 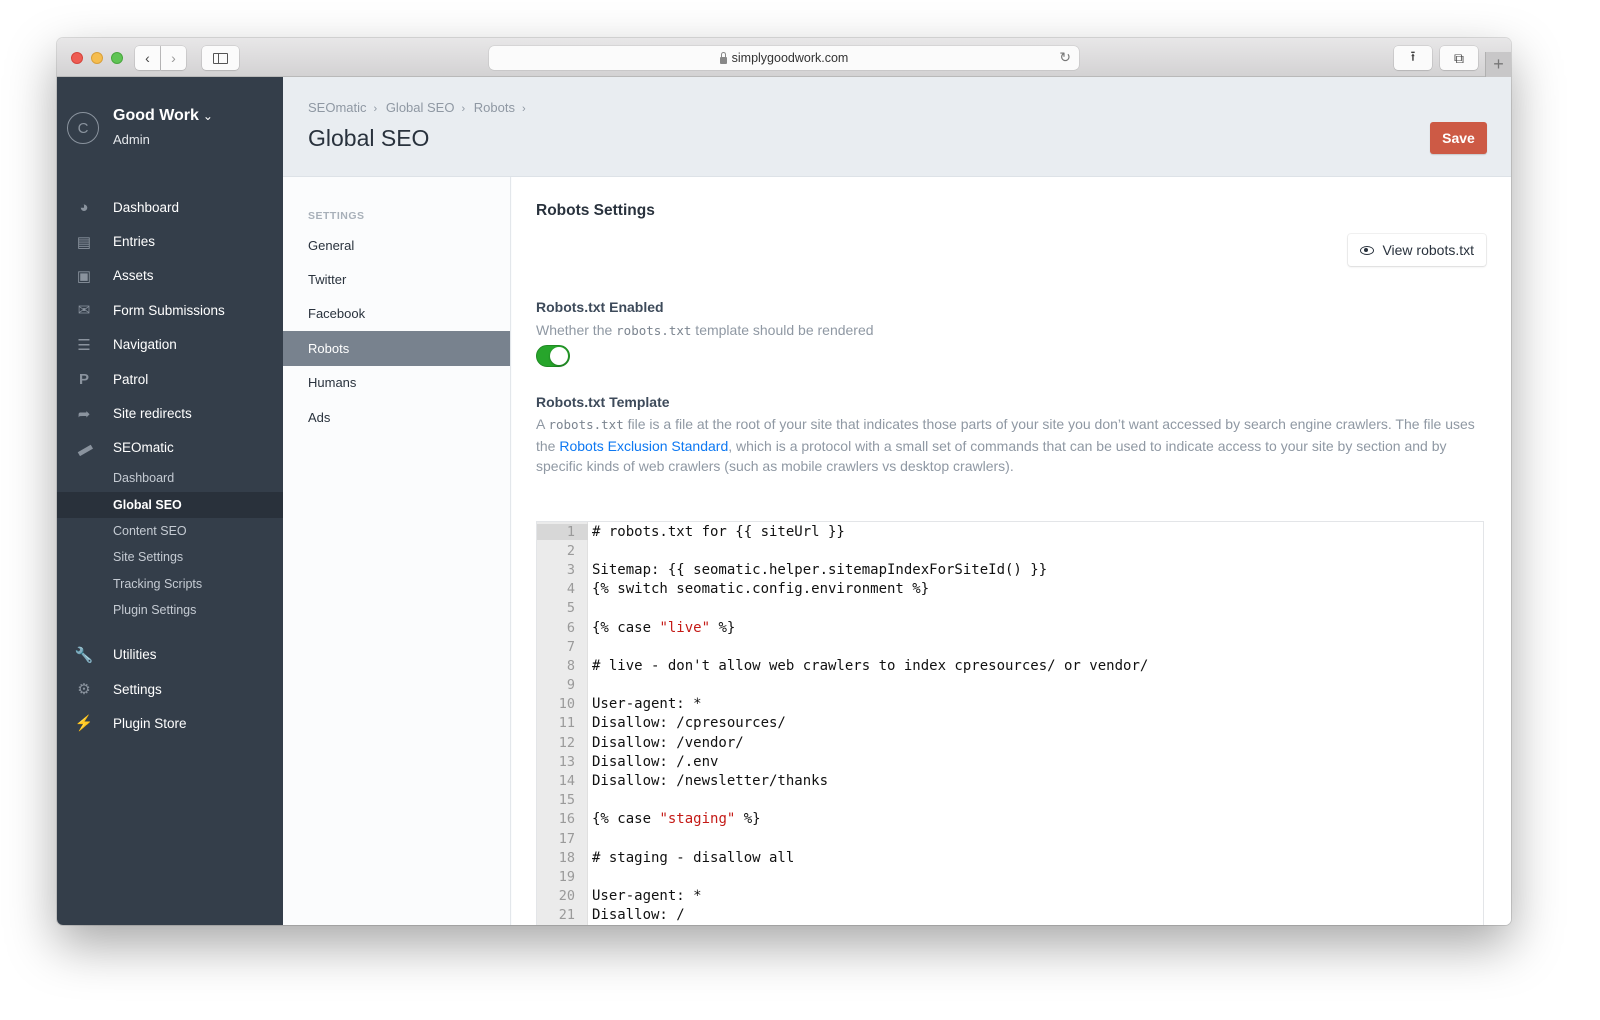 What do you see at coordinates (1010, 704) in the screenshot?
I see `code-line: 10 User-agent: *` at bounding box center [1010, 704].